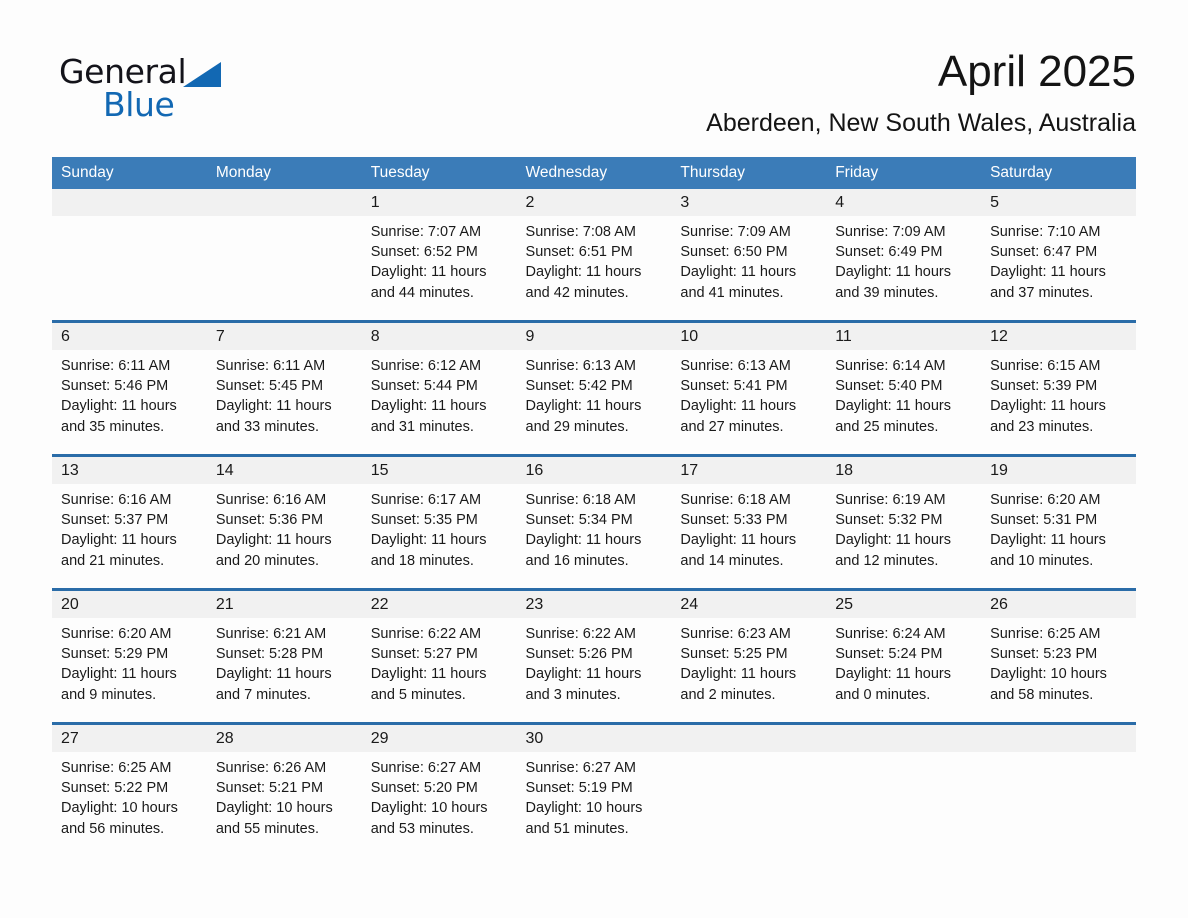 The image size is (1188, 918). Describe the element at coordinates (579, 654) in the screenshot. I see `sunset-text: Sunset: 5:26 PM` at that location.